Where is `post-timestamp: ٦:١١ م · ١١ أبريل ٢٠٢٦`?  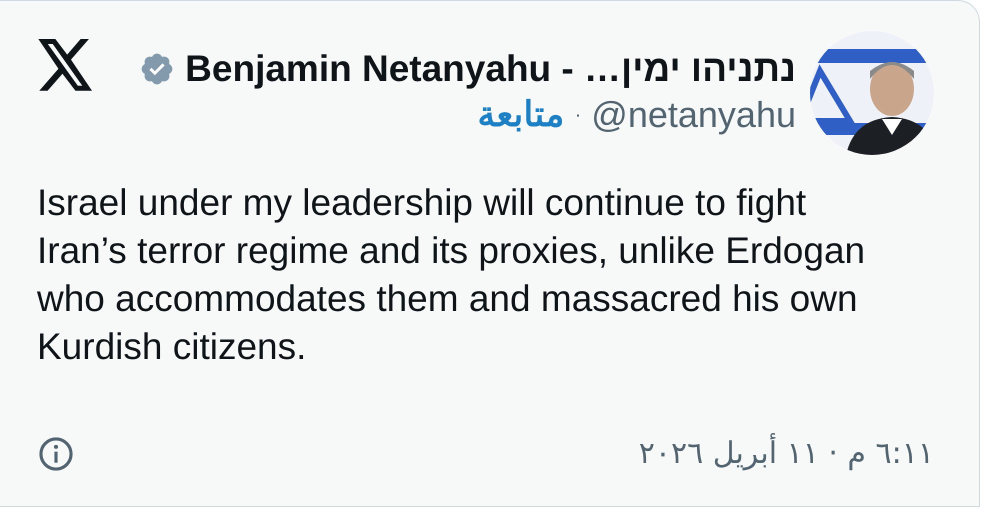
post-timestamp: ٦:١١ م · ١١ أبريل ٢٠٢٦ is located at coordinates (786, 453).